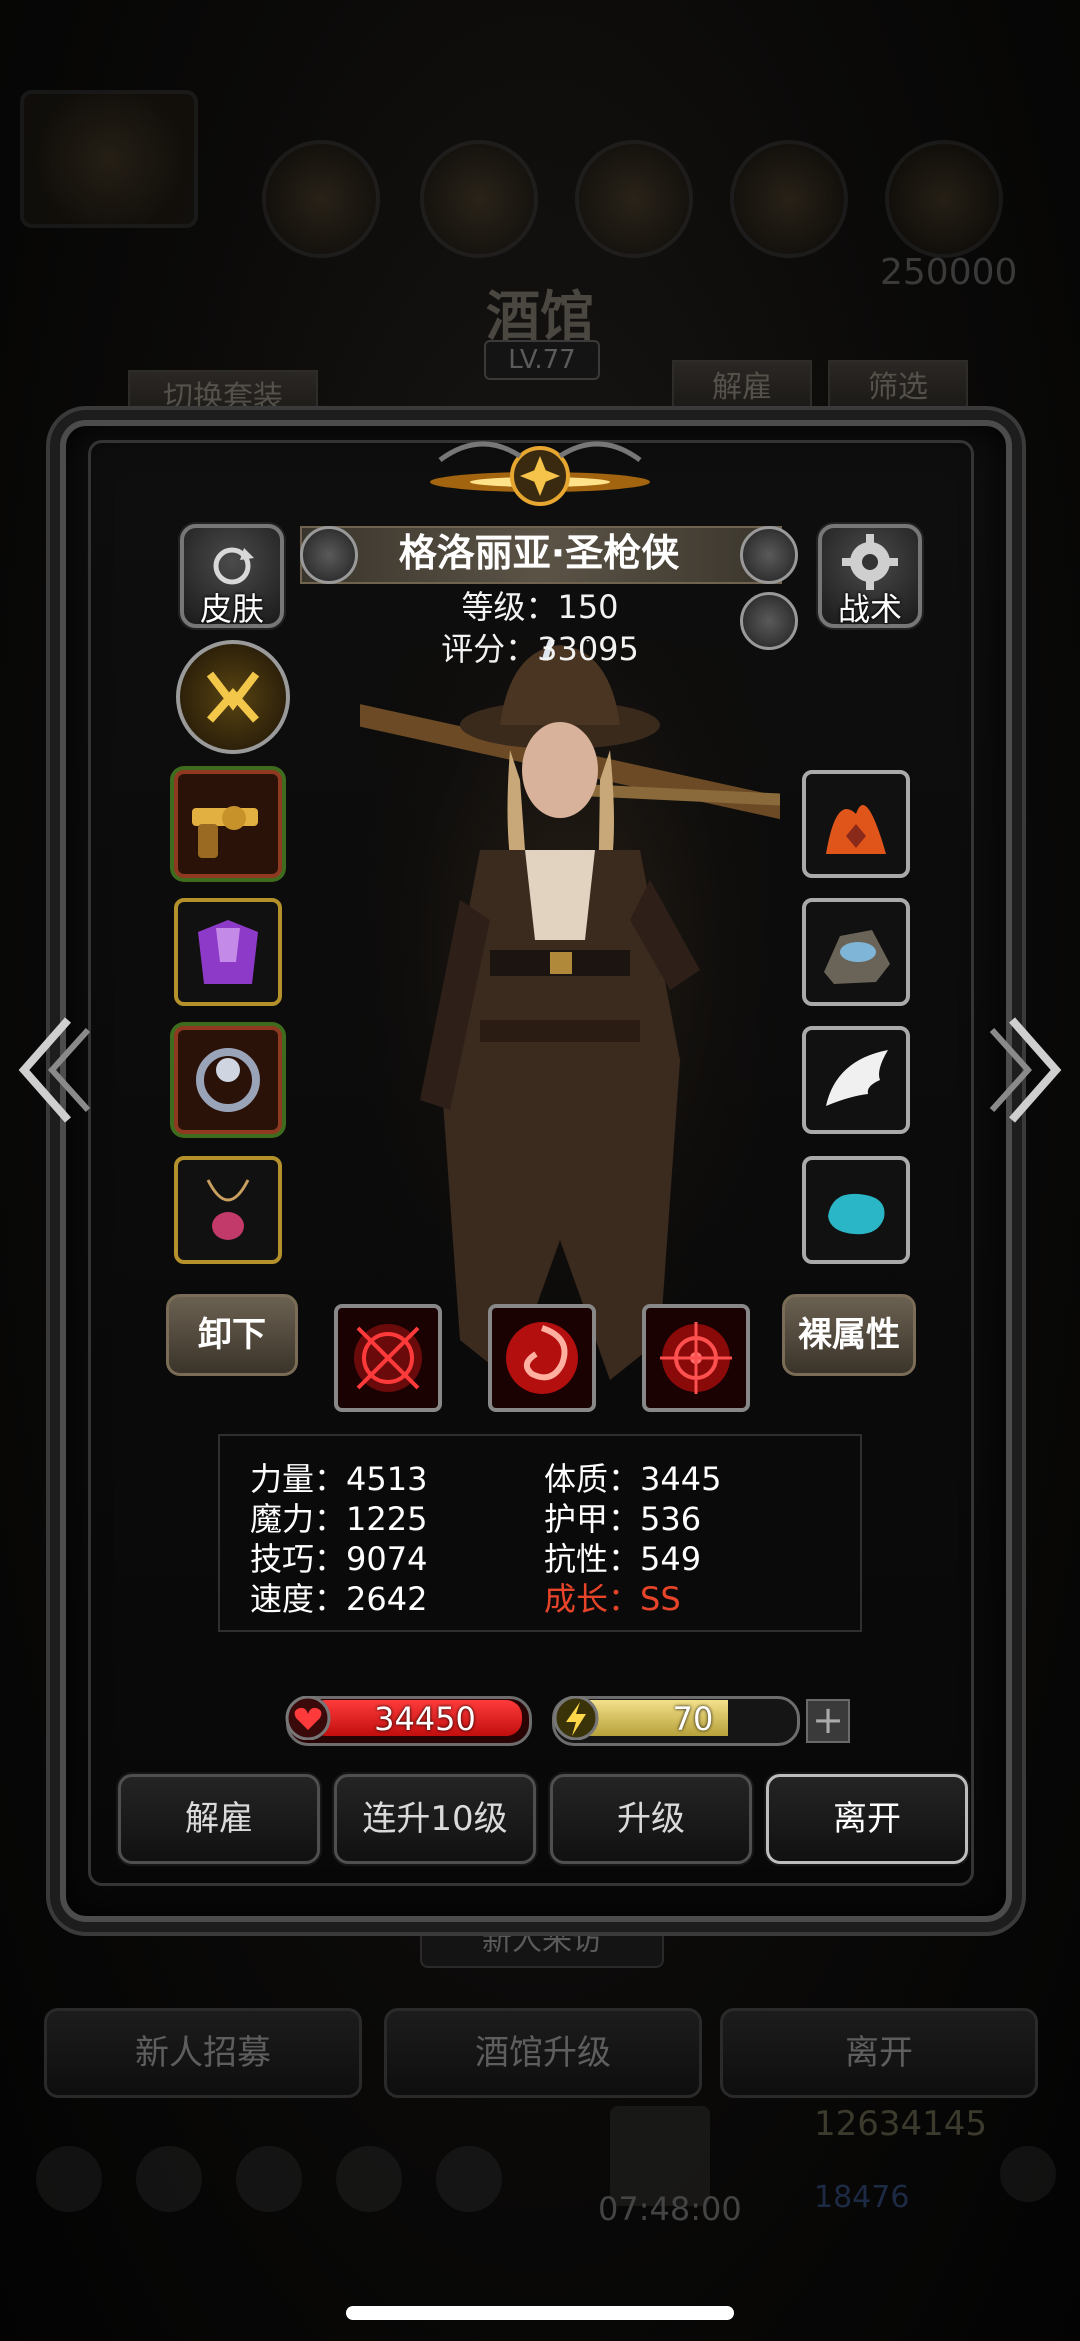 The width and height of the screenshot is (1080, 2341). Describe the element at coordinates (576, 1718) in the screenshot. I see `lightning-icon` at that location.